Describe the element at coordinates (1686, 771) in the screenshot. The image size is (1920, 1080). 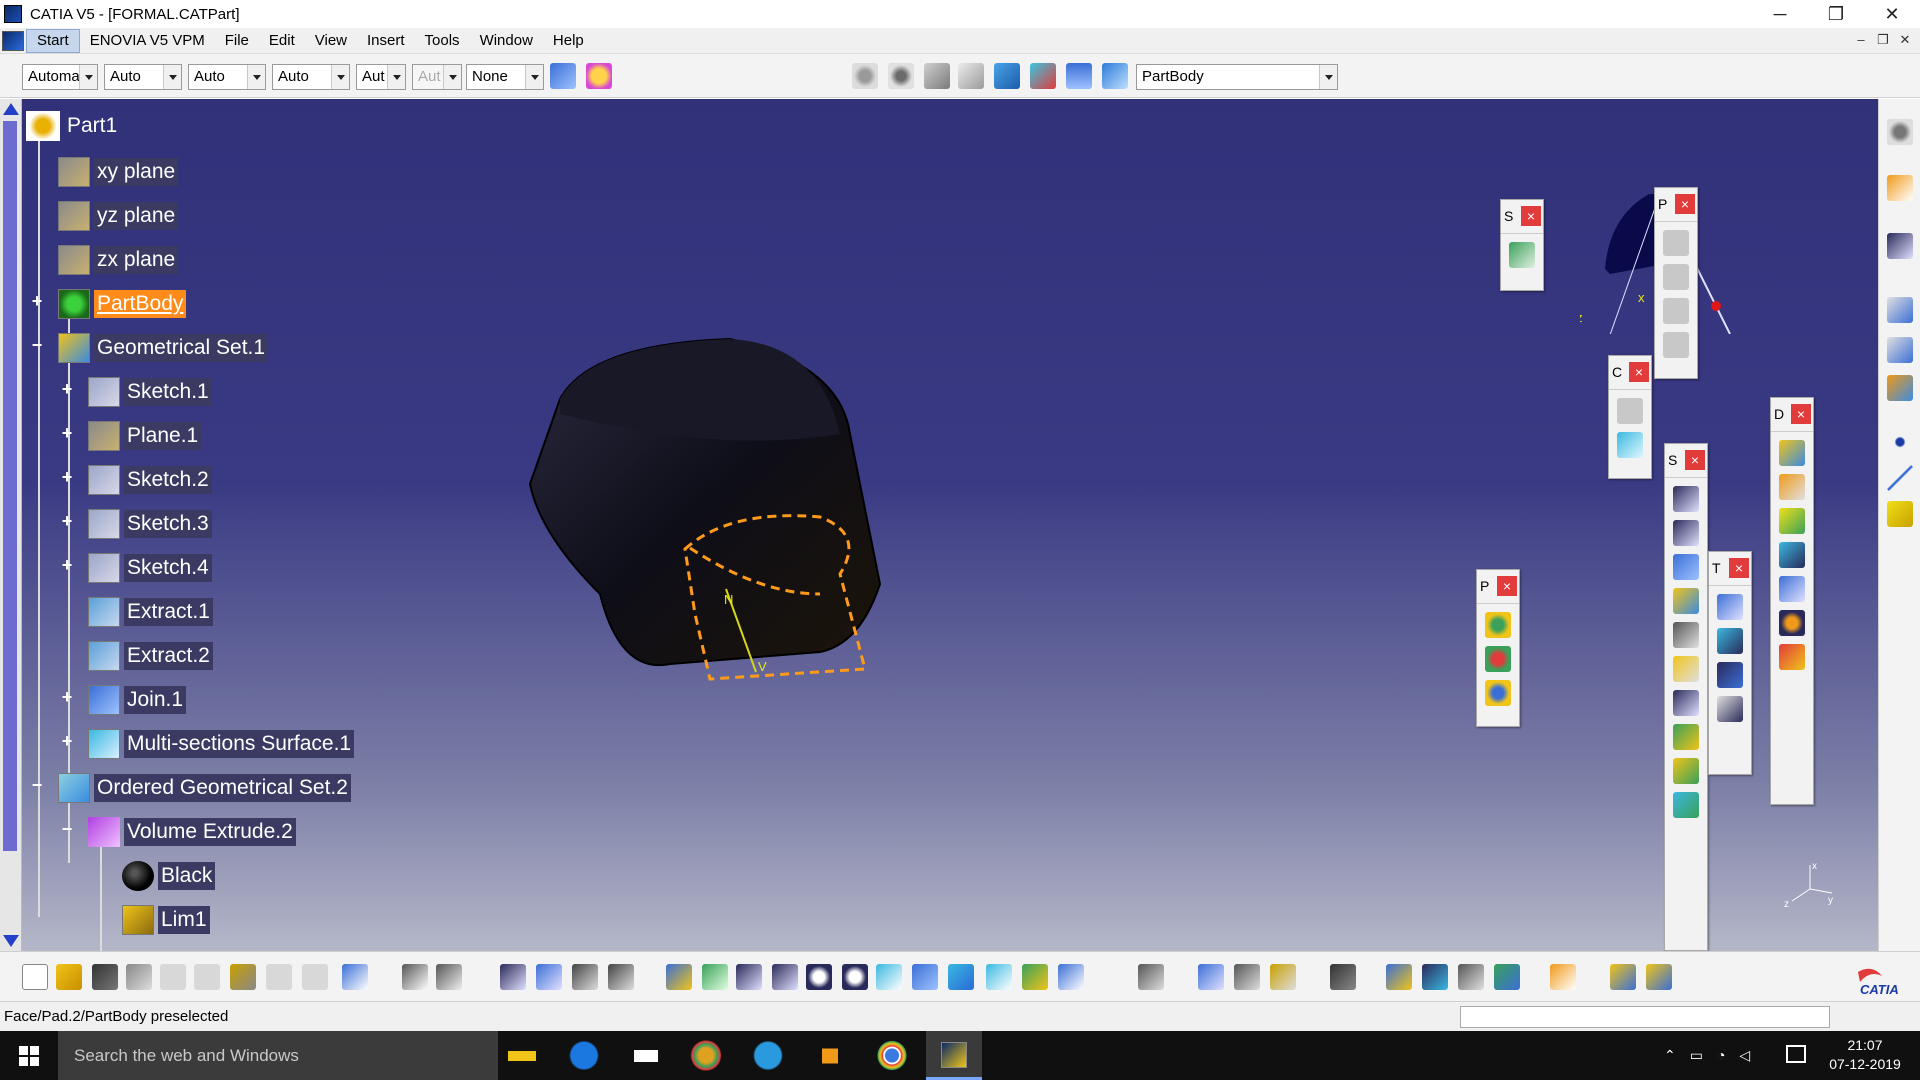
I see `loft-icon` at that location.